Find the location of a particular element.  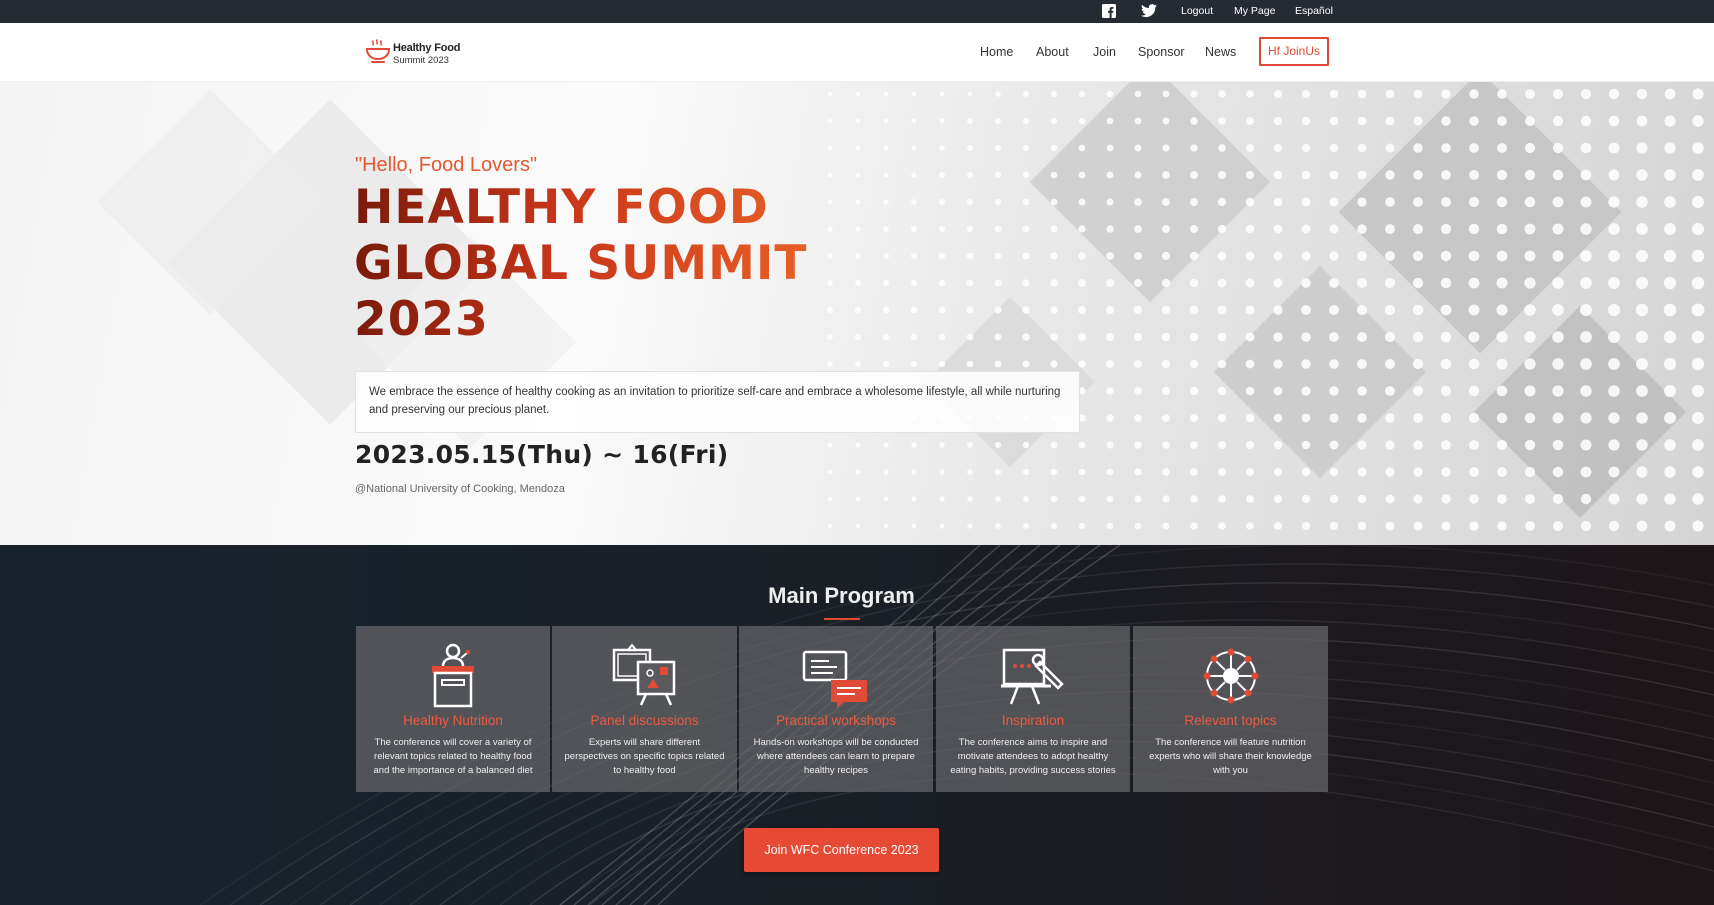

podium-icon is located at coordinates (453, 675).